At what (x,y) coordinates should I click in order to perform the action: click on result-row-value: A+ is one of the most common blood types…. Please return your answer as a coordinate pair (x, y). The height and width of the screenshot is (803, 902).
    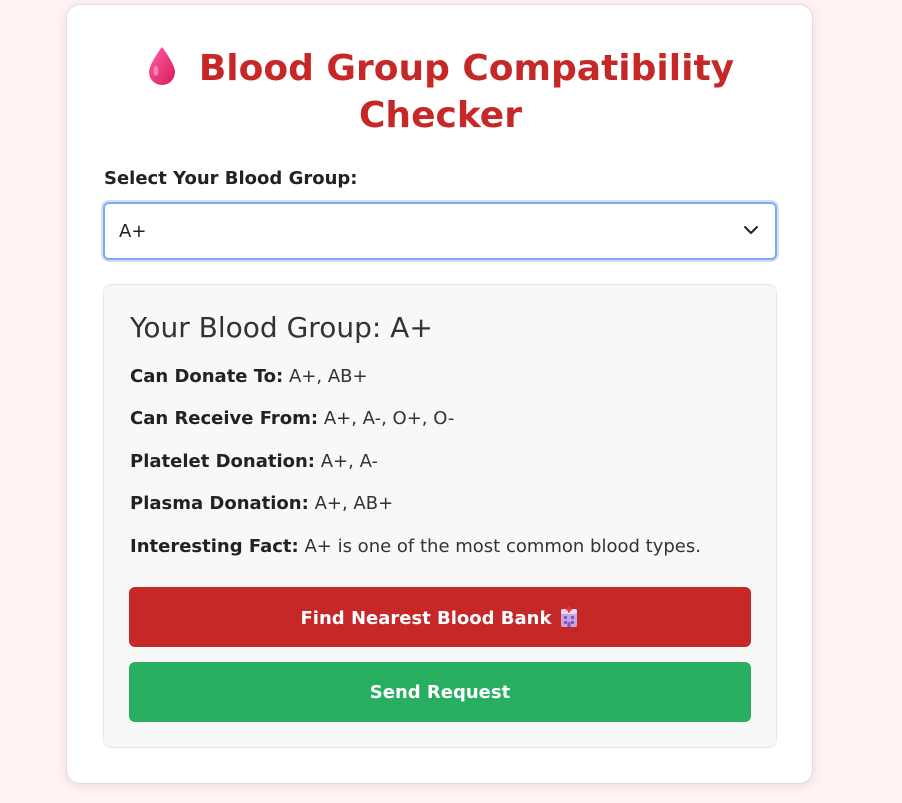
    Looking at the image, I should click on (502, 546).